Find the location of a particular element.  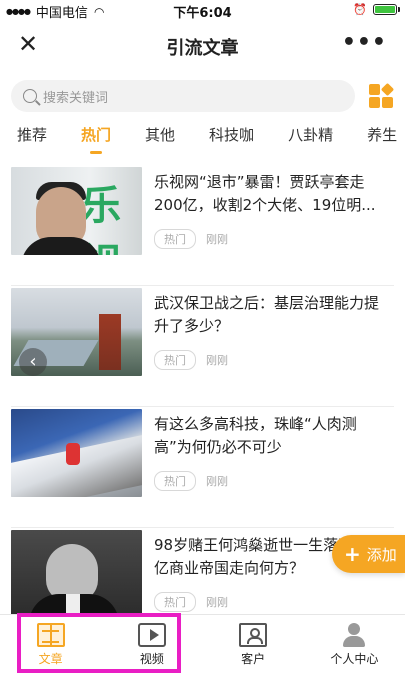

clock: 下午6:04 is located at coordinates (202, 13).